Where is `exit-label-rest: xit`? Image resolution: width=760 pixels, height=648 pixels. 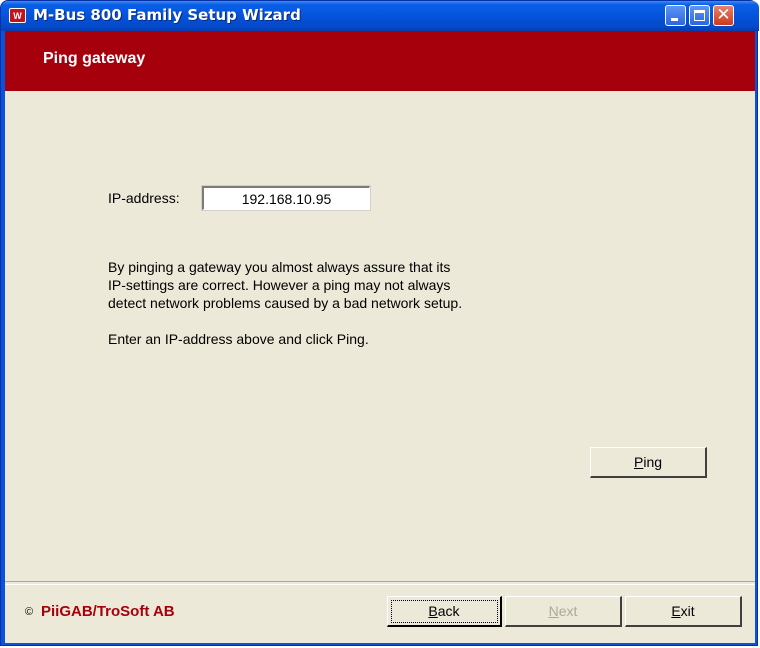
exit-label-rest: xit is located at coordinates (687, 611).